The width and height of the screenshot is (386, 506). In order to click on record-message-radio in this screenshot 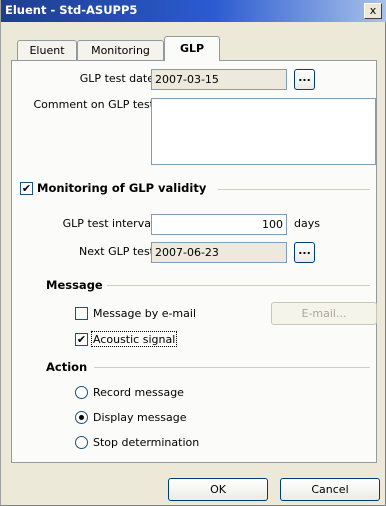, I will do `click(81, 392)`.